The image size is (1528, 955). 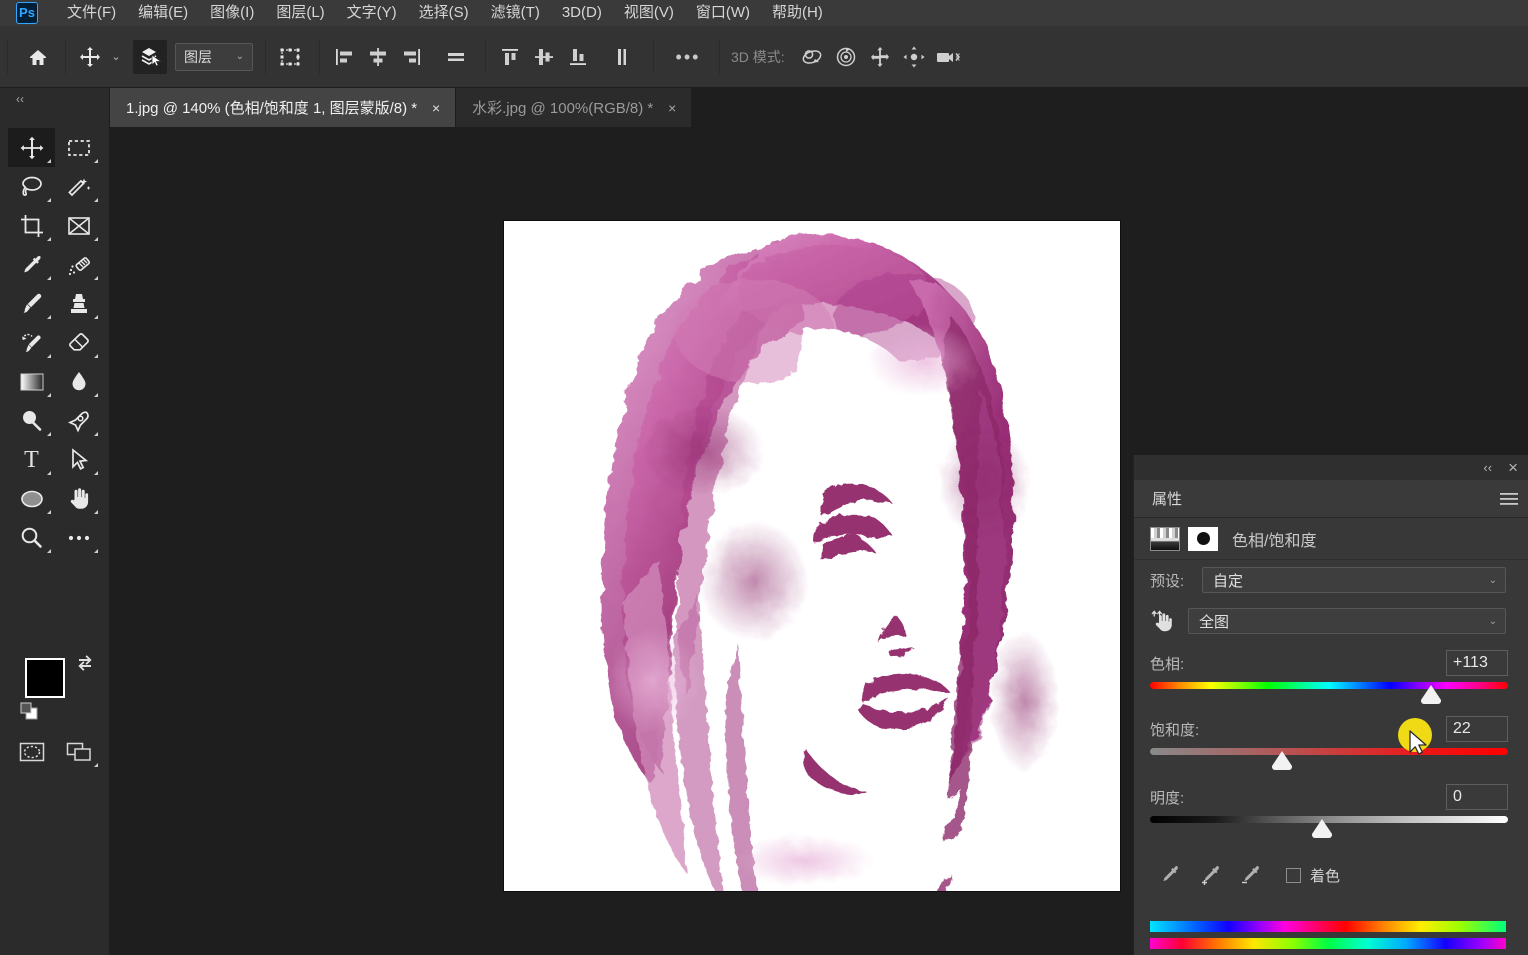 What do you see at coordinates (78, 342) in the screenshot?
I see `eraser-tool` at bounding box center [78, 342].